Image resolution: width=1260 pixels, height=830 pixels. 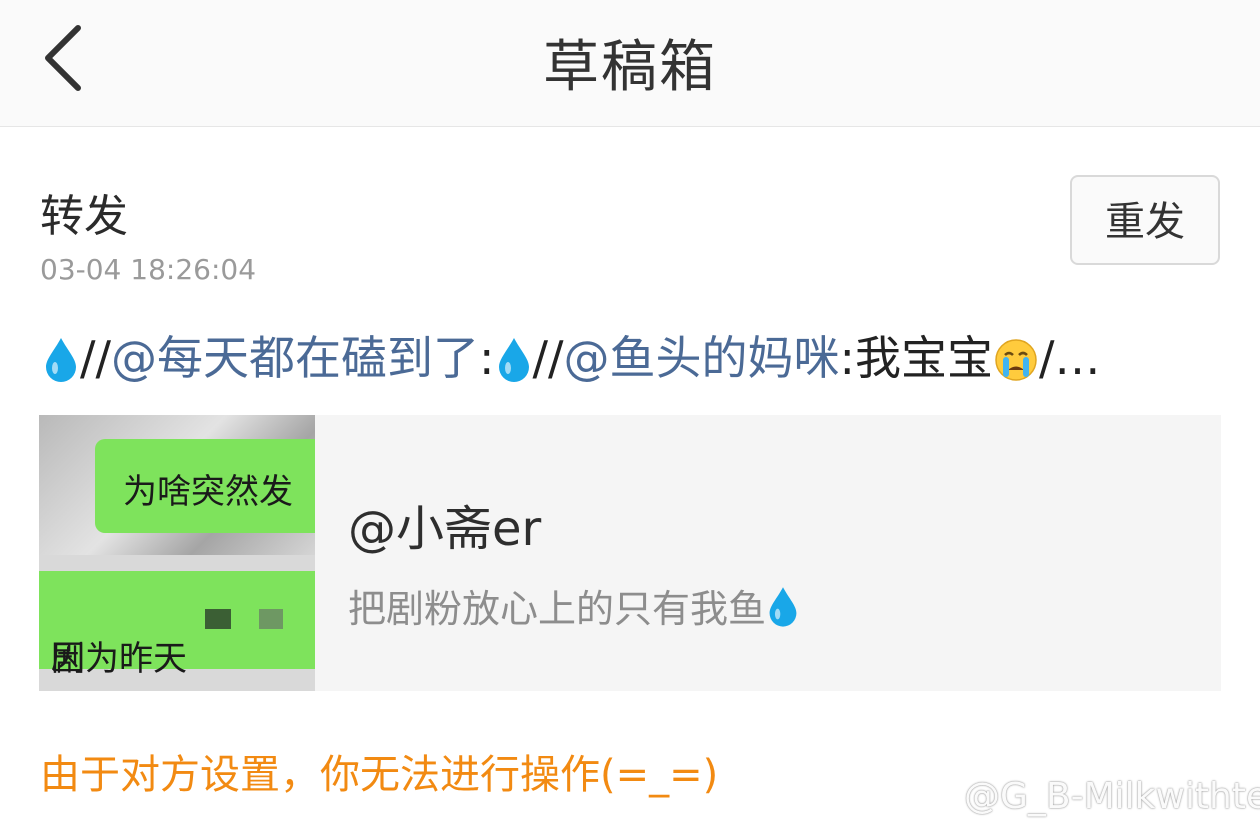 What do you see at coordinates (379, 775) in the screenshot?
I see `restriction-notice: 由于对方设置，你无法进行操作(=_=)` at bounding box center [379, 775].